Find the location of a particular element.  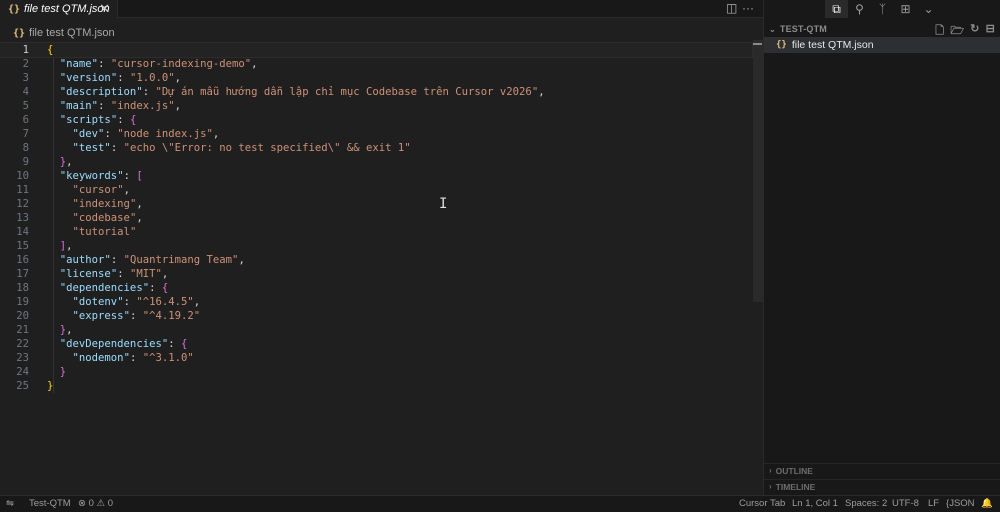

code-line: 1{ is located at coordinates (376, 50).